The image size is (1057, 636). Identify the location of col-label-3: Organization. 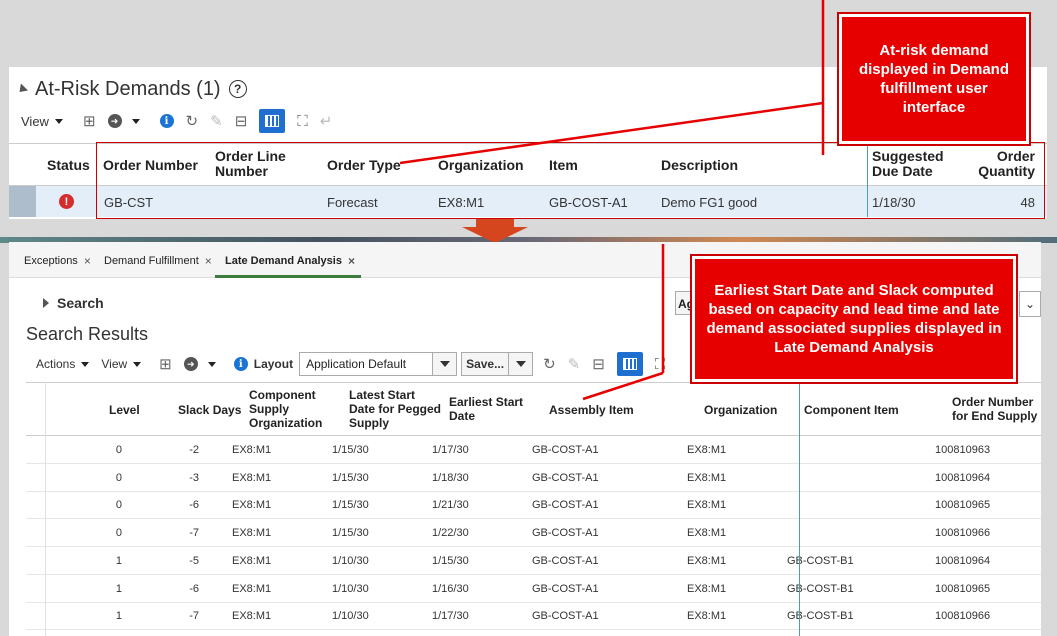
(286, 423).